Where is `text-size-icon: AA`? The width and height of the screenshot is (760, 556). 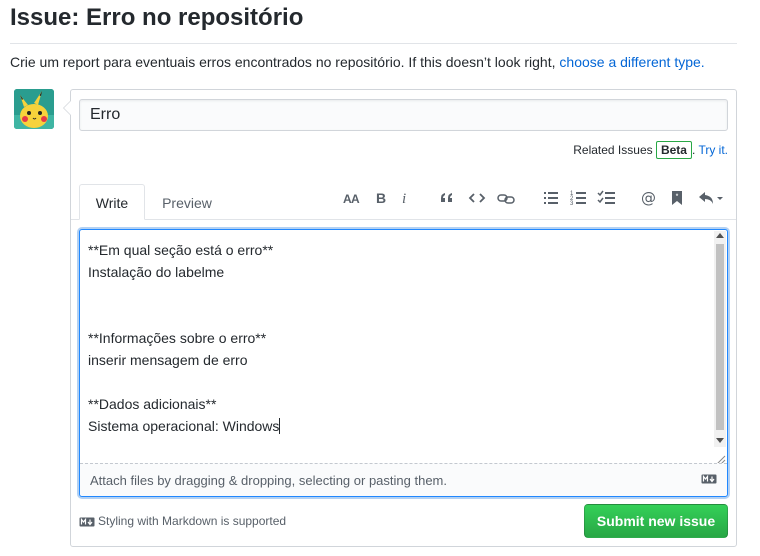
text-size-icon: AA is located at coordinates (352, 198).